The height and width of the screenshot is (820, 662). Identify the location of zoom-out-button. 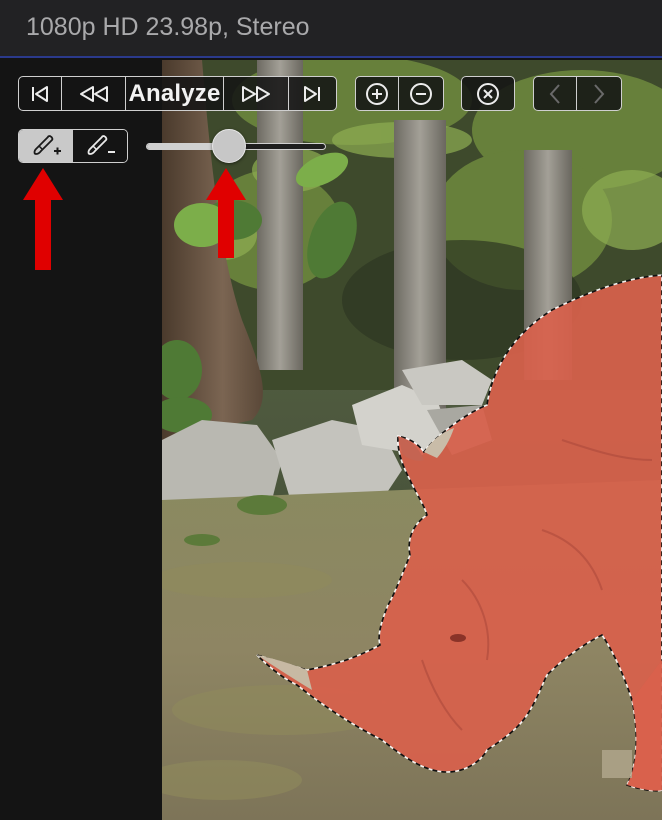
(421, 93).